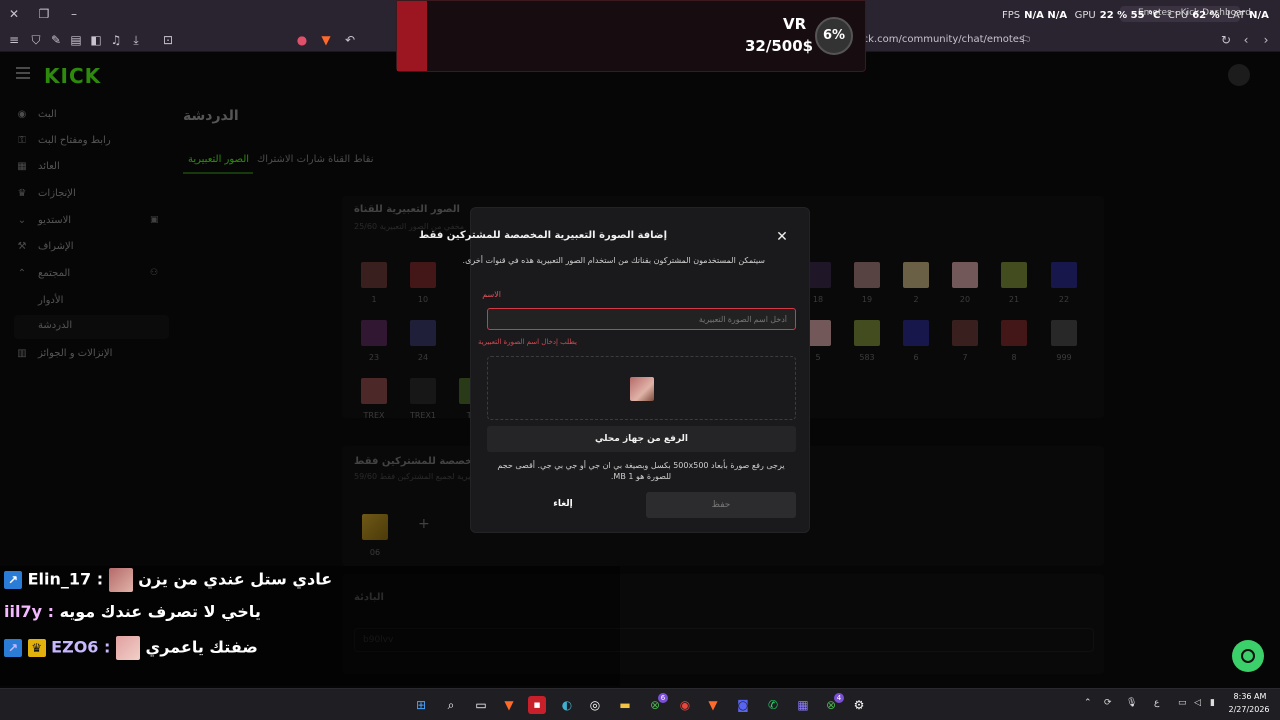  I want to click on chevron-up-icon: ⌃, so click(1088, 703).